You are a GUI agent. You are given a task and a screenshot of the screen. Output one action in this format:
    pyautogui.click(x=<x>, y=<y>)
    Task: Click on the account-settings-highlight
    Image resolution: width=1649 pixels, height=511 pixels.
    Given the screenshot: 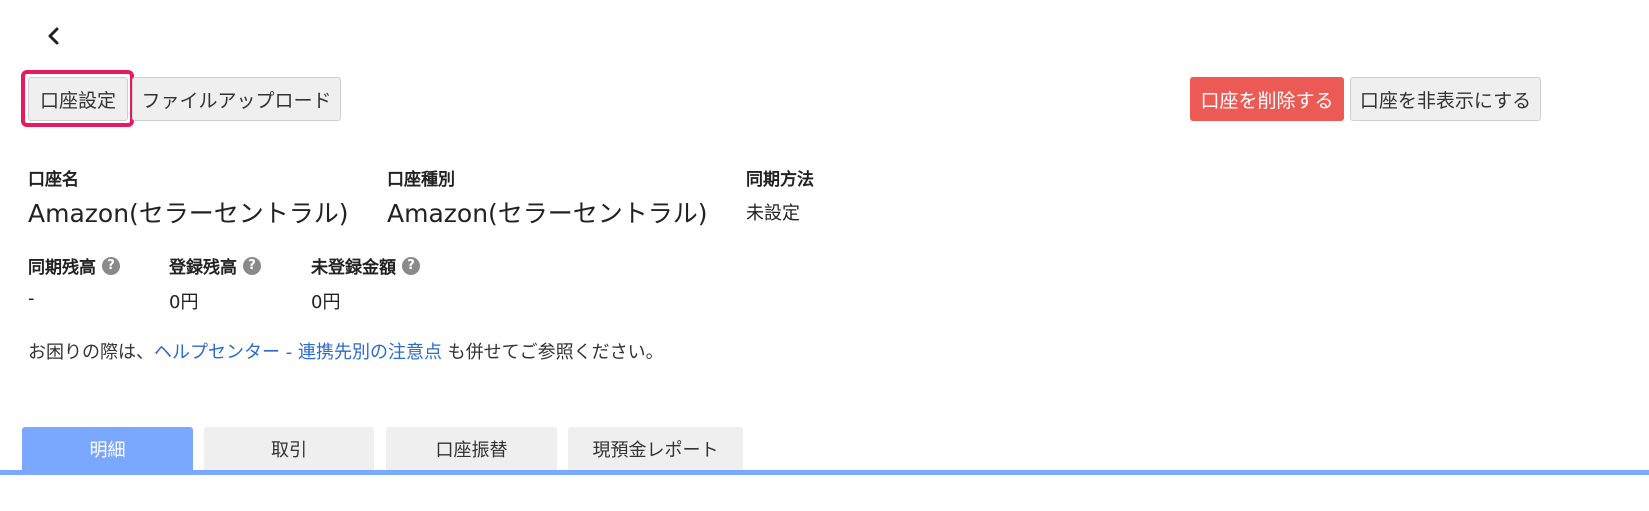 What is the action you would take?
    pyautogui.click(x=77, y=98)
    